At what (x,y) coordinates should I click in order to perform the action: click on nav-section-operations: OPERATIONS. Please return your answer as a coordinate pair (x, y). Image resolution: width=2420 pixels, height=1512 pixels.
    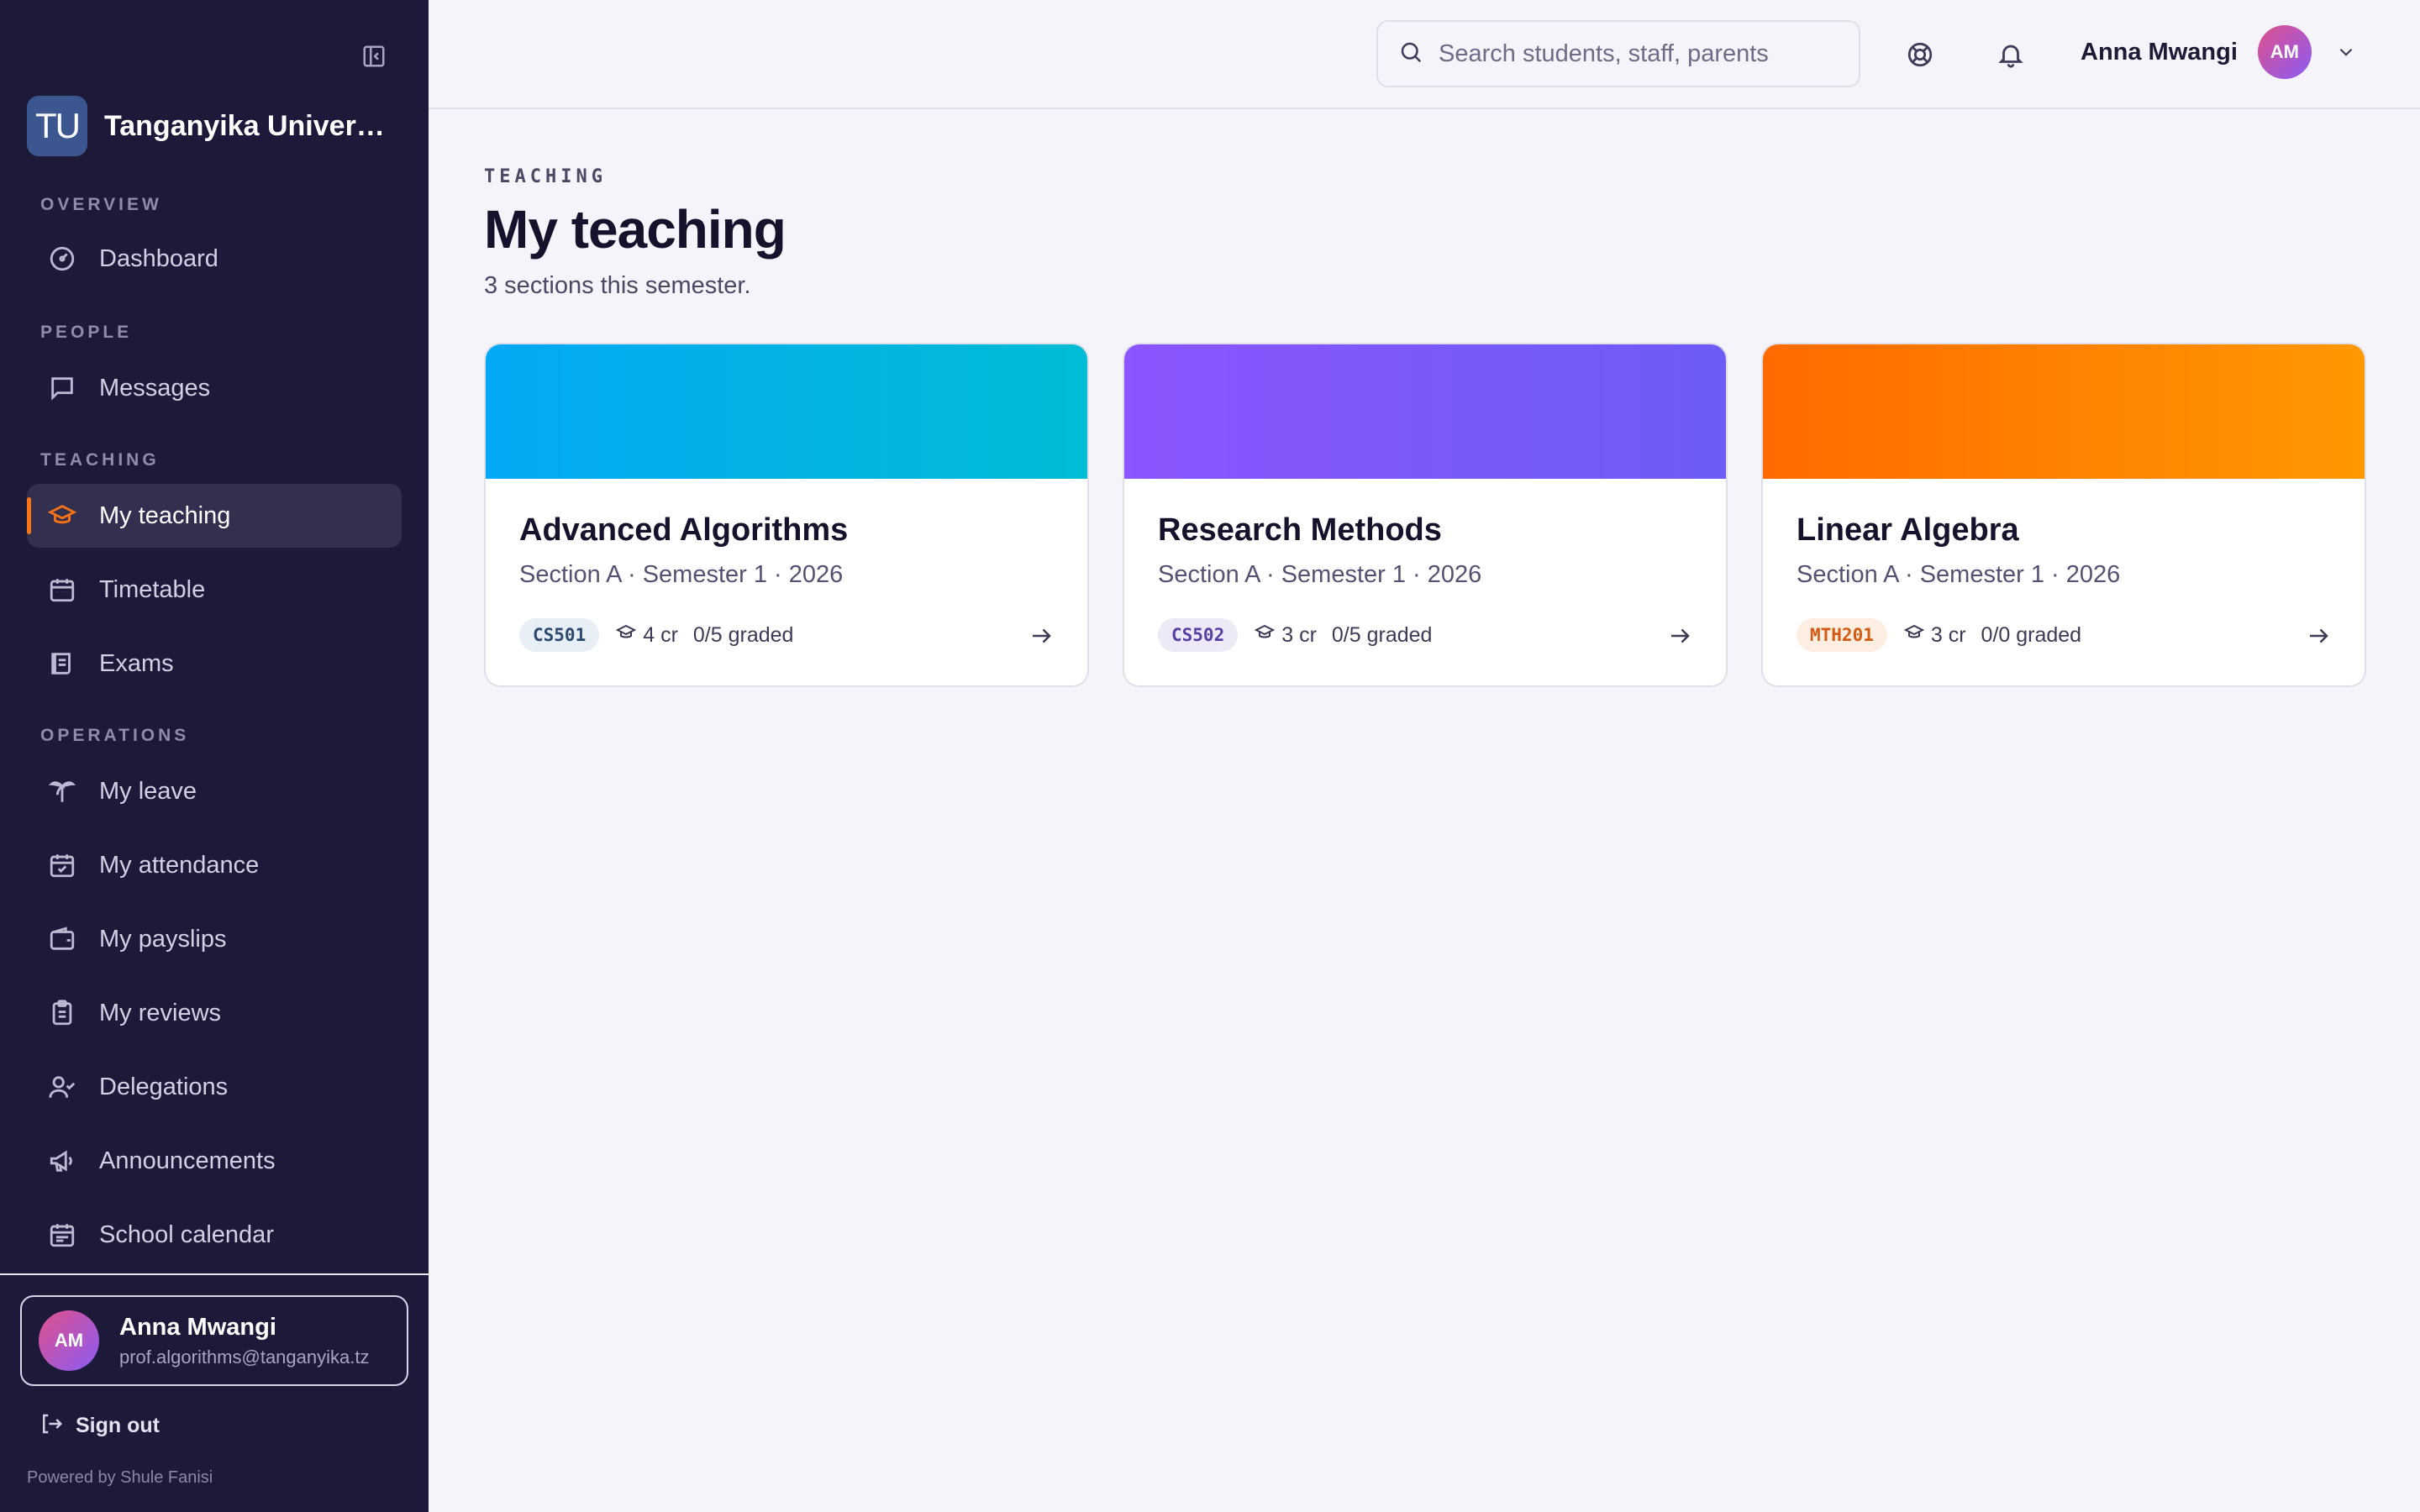
    Looking at the image, I should click on (115, 735).